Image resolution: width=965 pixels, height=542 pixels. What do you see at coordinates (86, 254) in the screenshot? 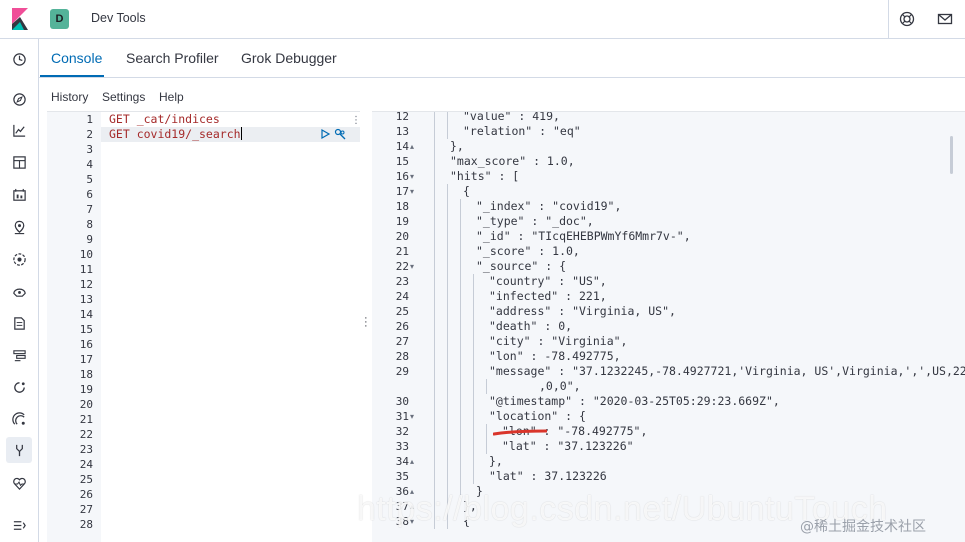
I see `editor-line-number: 10` at bounding box center [86, 254].